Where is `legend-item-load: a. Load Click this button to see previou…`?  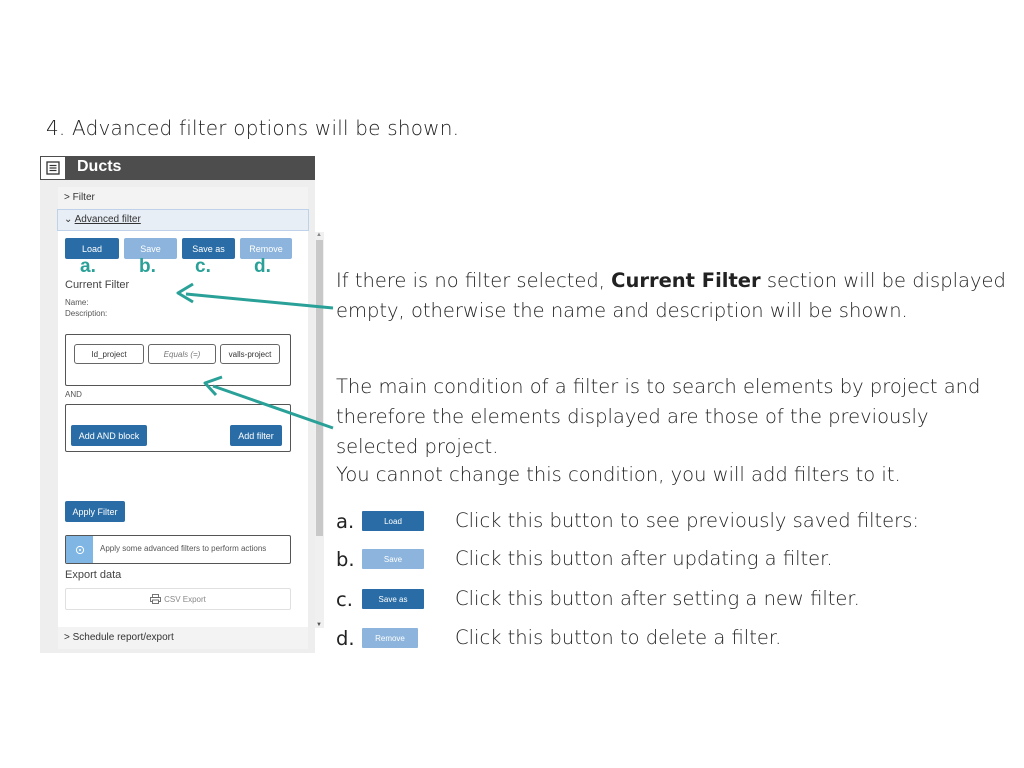 legend-item-load: a. Load Click this button to see previou… is located at coordinates (627, 521).